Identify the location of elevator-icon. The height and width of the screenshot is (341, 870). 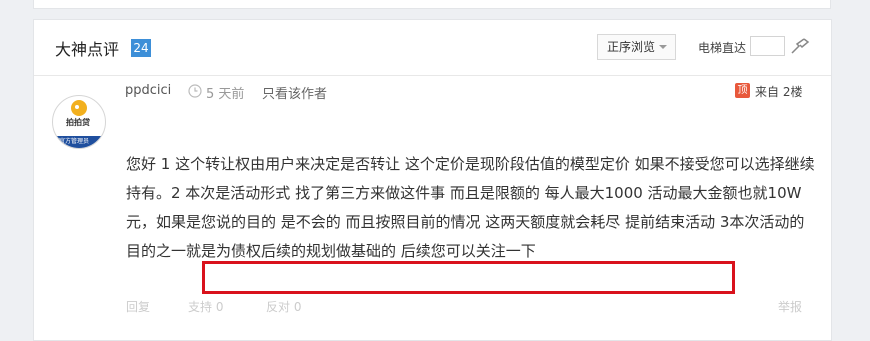
(800, 46).